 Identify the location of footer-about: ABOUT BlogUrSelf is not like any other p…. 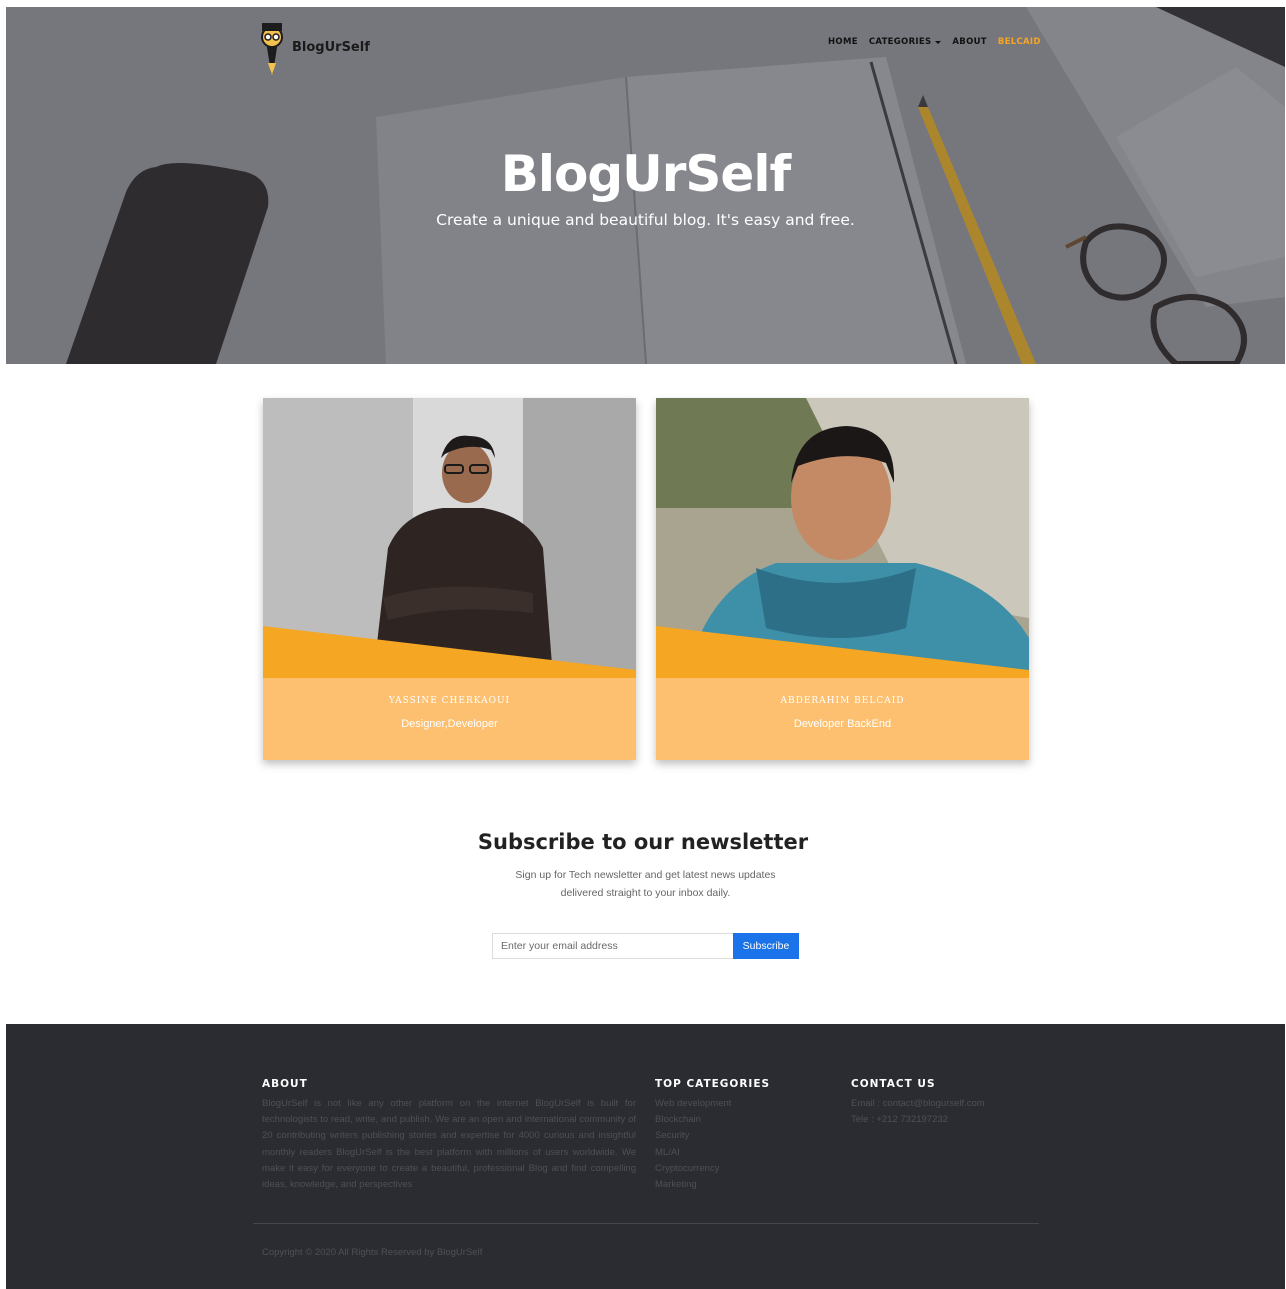
(449, 1135).